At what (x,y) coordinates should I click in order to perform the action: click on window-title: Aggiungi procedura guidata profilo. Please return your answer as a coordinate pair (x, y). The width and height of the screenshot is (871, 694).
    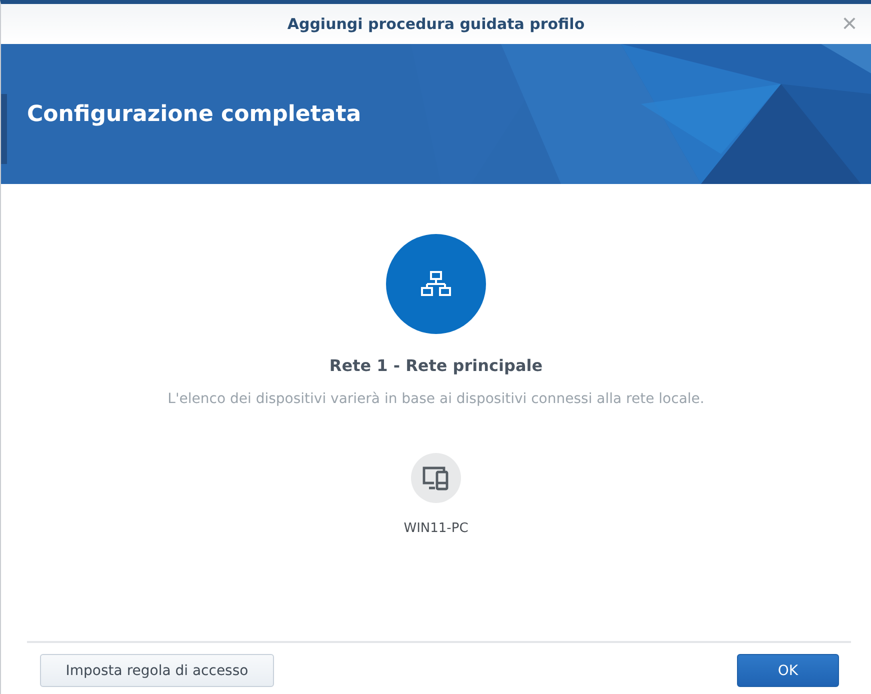
    Looking at the image, I should click on (436, 24).